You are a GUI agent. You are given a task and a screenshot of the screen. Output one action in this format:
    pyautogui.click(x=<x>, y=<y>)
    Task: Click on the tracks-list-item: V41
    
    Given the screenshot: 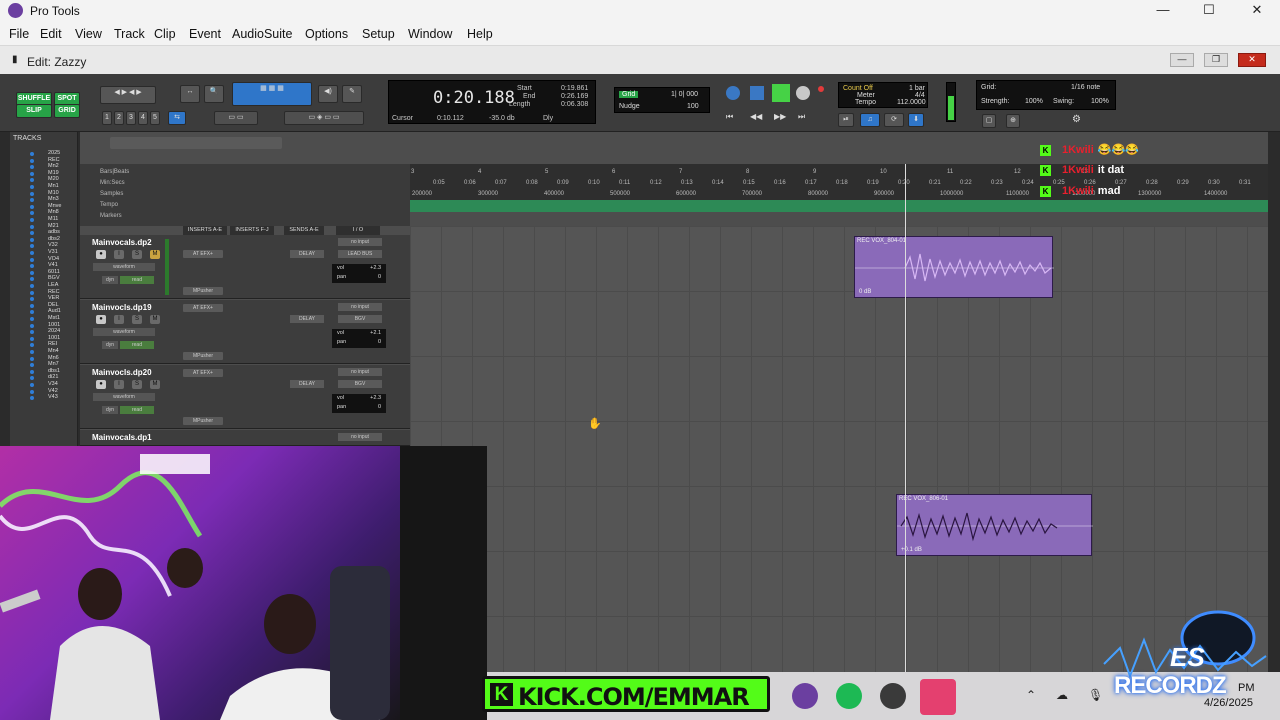 What is the action you would take?
    pyautogui.click(x=53, y=265)
    